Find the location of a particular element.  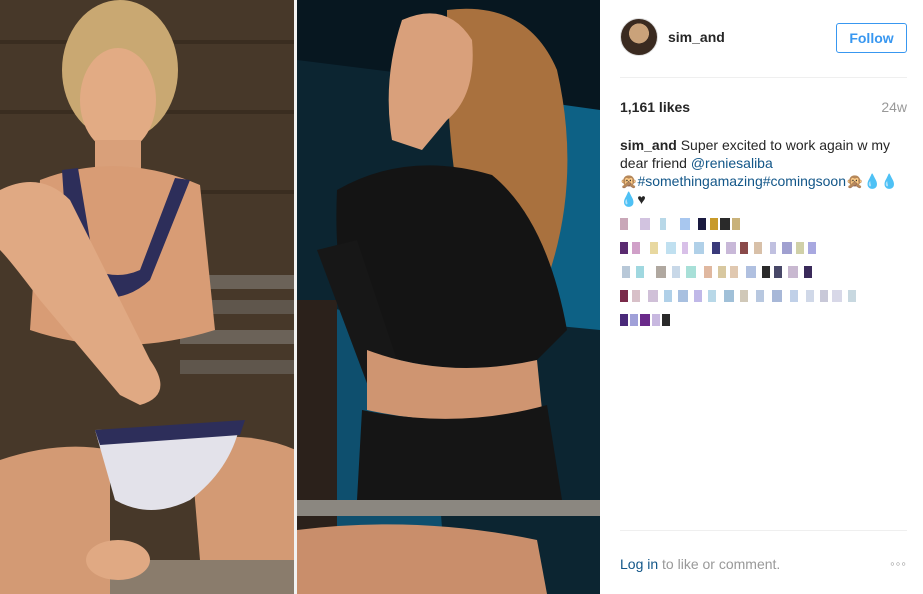

login-prompt-text: to like or comment. is located at coordinates (719, 564).